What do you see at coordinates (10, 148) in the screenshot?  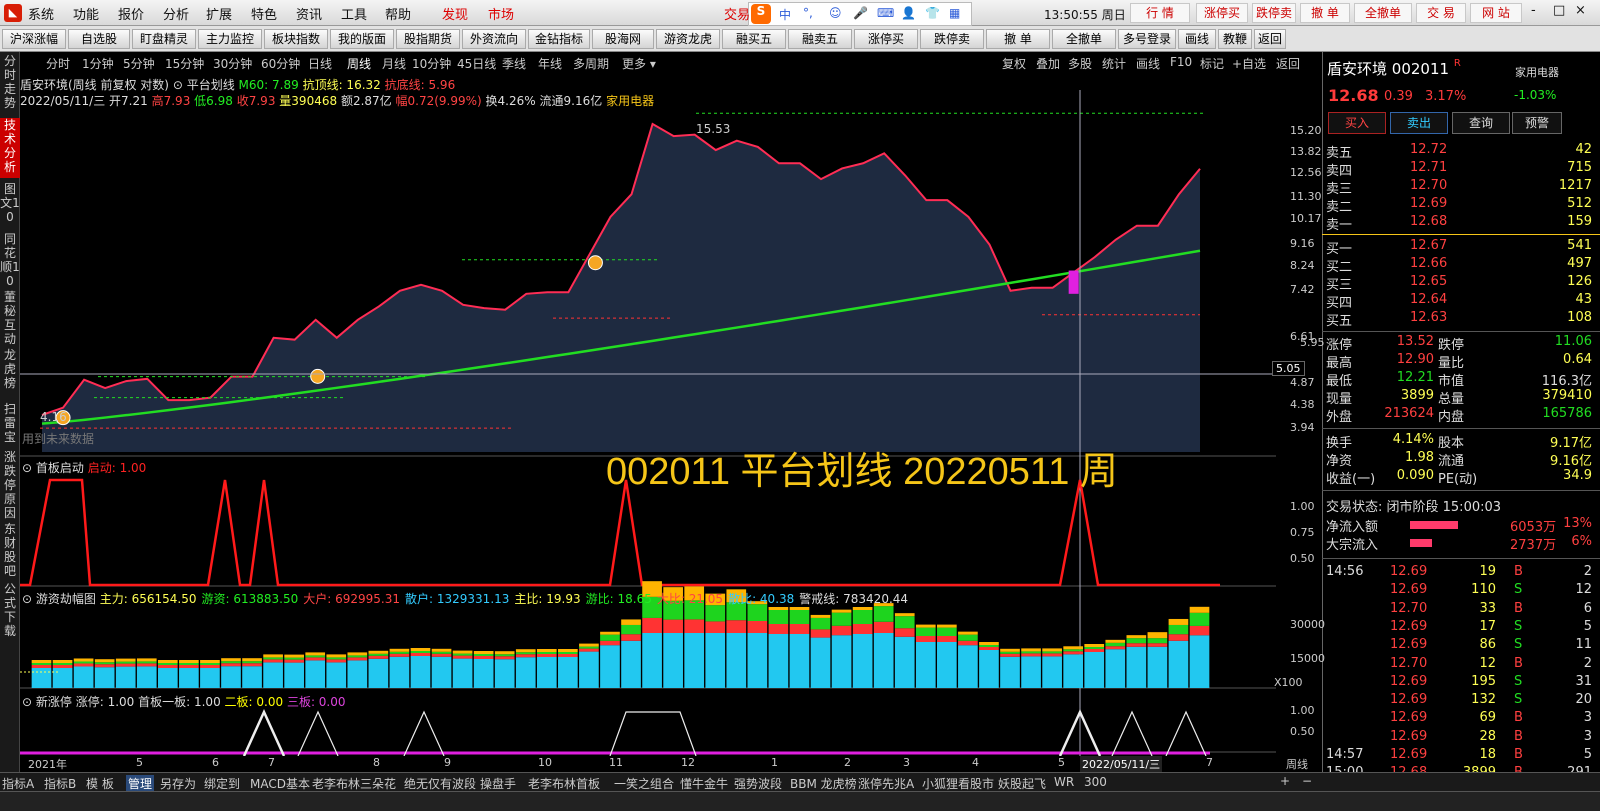 I see `left-tab-1: 技术分析` at bounding box center [10, 148].